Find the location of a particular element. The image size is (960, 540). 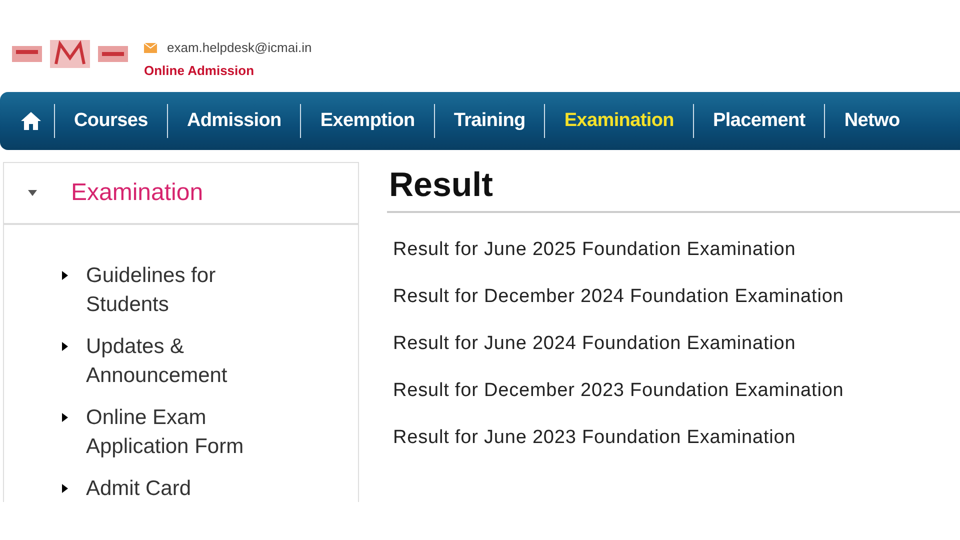

page-heading: Result is located at coordinates (673, 187).